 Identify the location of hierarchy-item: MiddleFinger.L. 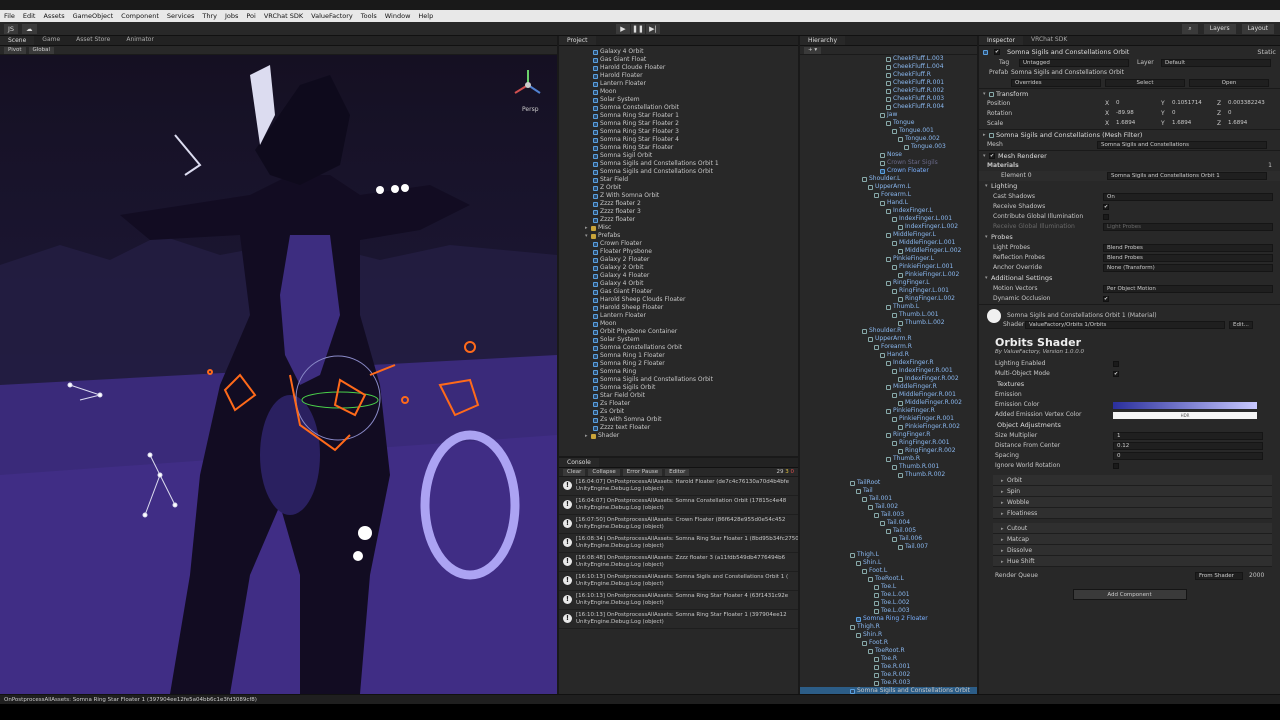
(888, 235).